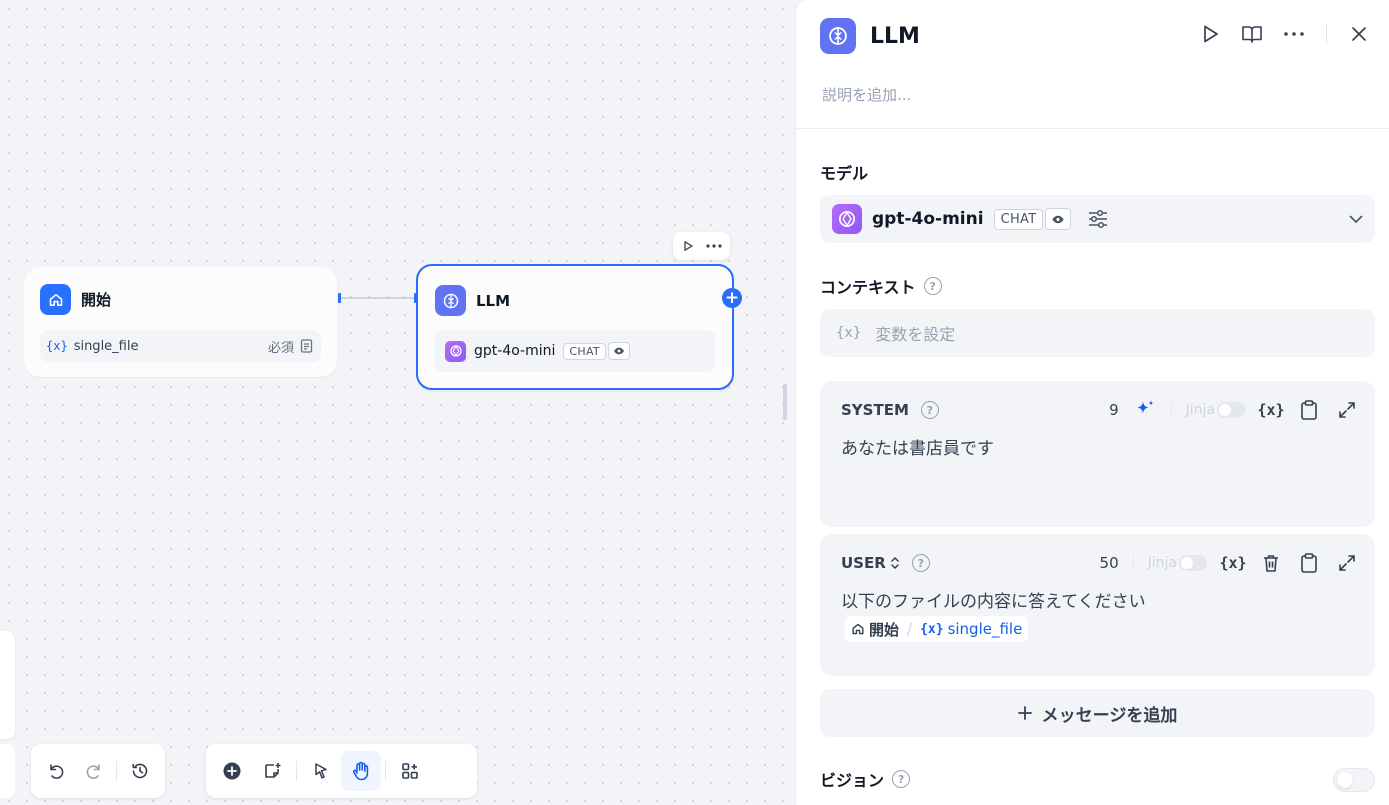  What do you see at coordinates (917, 446) in the screenshot?
I see `system-prompt-text: あなたは書店員です` at bounding box center [917, 446].